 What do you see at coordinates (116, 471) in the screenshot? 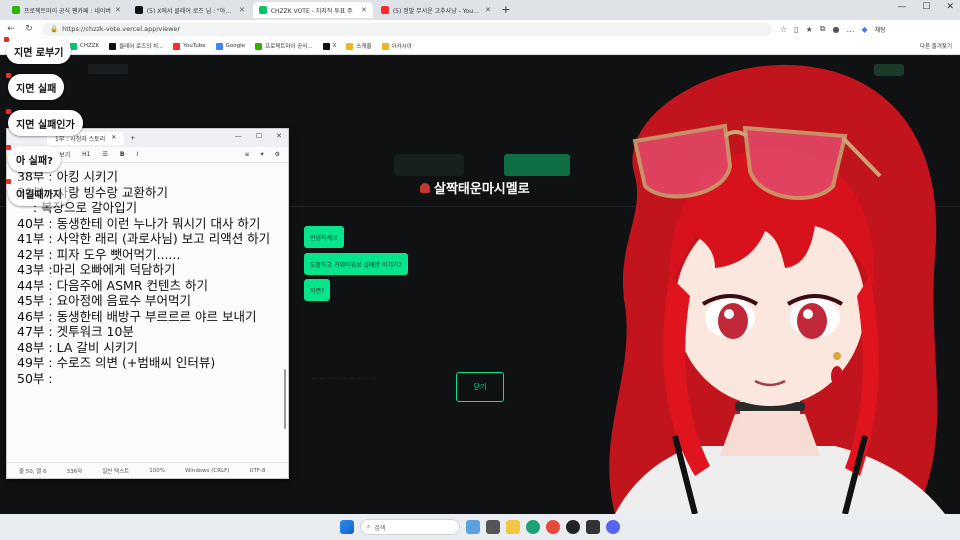
I see `status-format: 일반 텍스트` at bounding box center [116, 471].